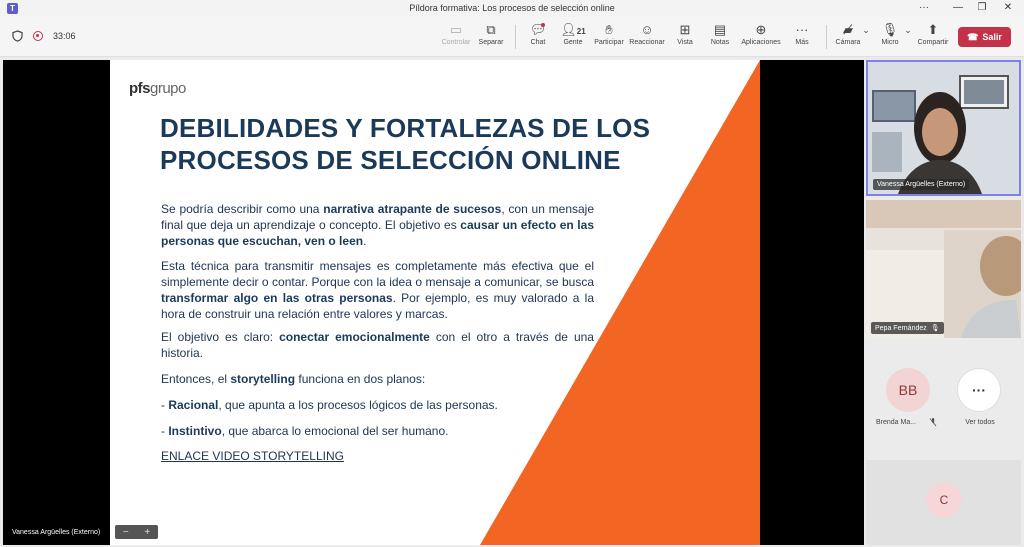 The width and height of the screenshot is (1024, 547). What do you see at coordinates (933, 422) in the screenshot?
I see `mic-off-icon` at bounding box center [933, 422].